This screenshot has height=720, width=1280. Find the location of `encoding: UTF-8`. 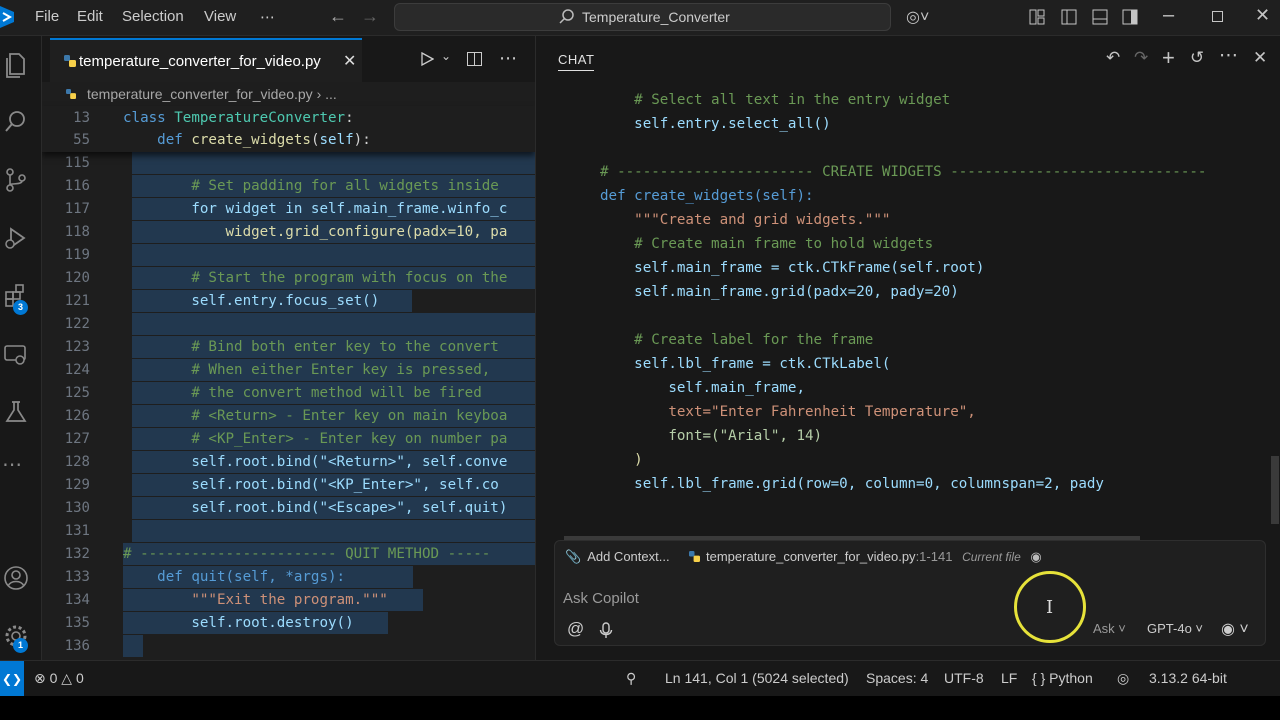

encoding: UTF-8 is located at coordinates (964, 678).